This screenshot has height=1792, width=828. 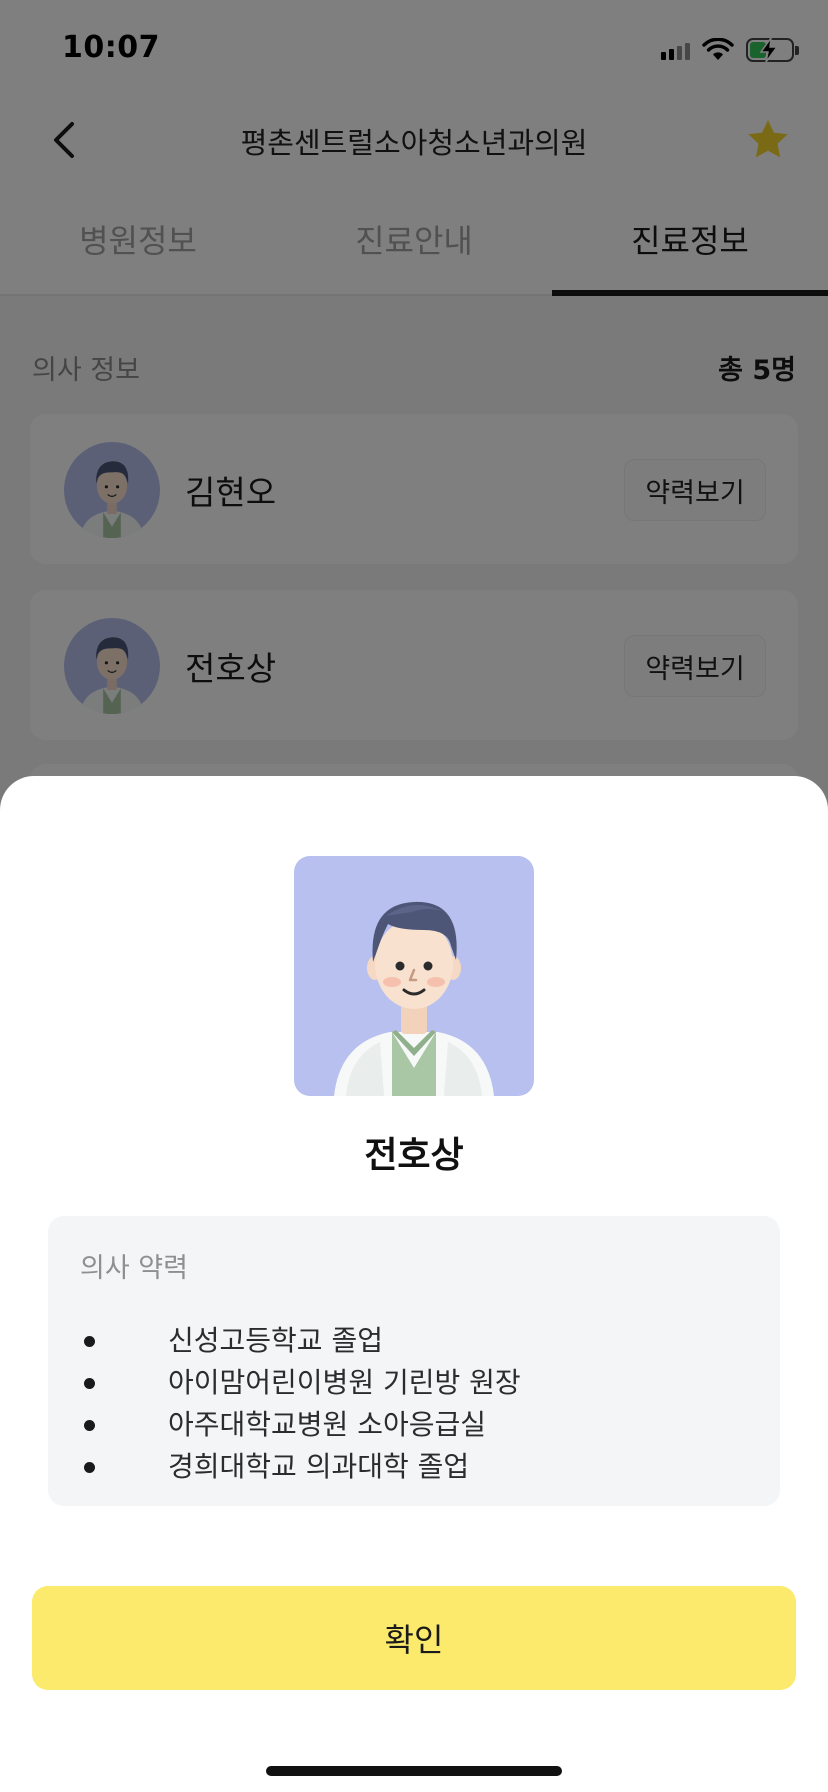 I want to click on career-item-text: 경희대학교 의과대학 졸업, so click(x=319, y=1466).